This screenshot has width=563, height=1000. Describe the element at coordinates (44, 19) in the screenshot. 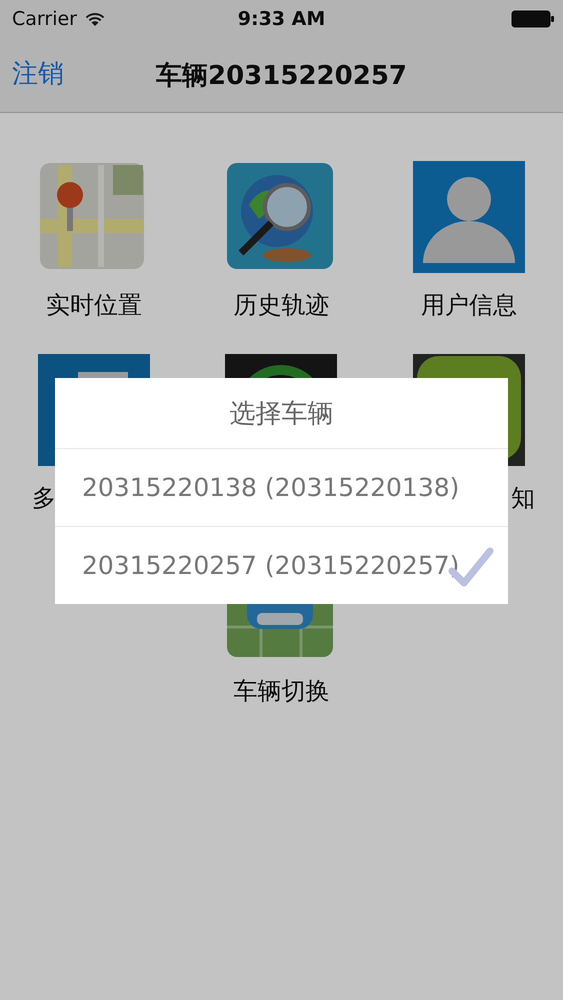

I see `carrier-label: Carrier` at that location.